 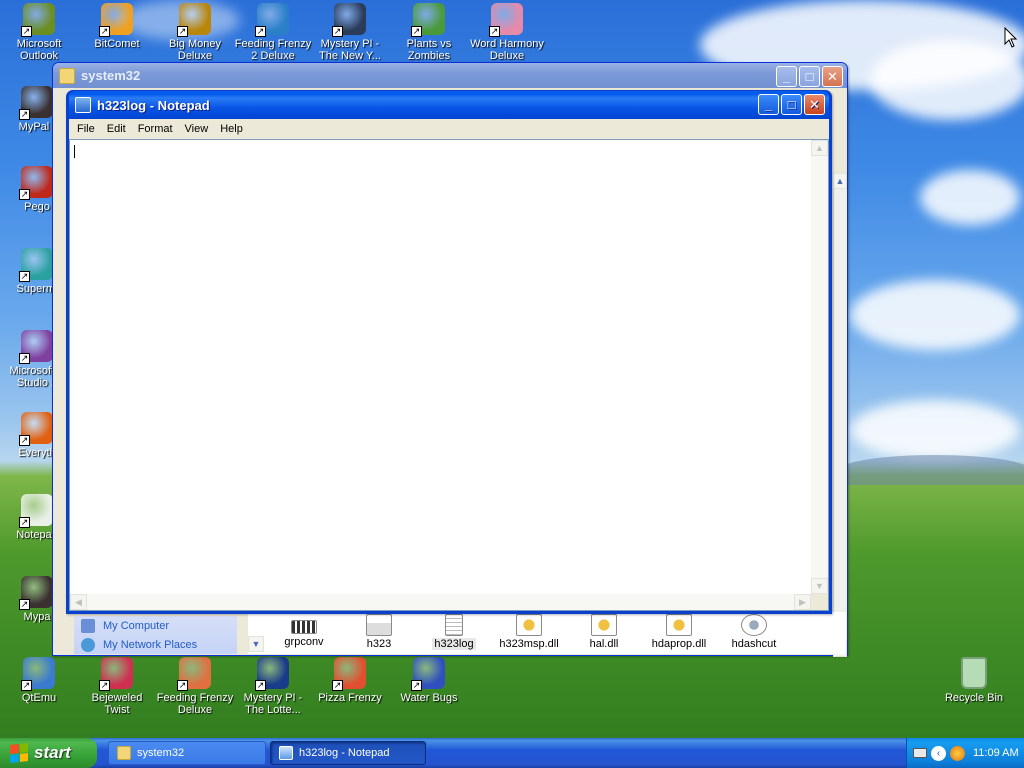 What do you see at coordinates (88, 625) in the screenshot?
I see `computer-icon` at bounding box center [88, 625].